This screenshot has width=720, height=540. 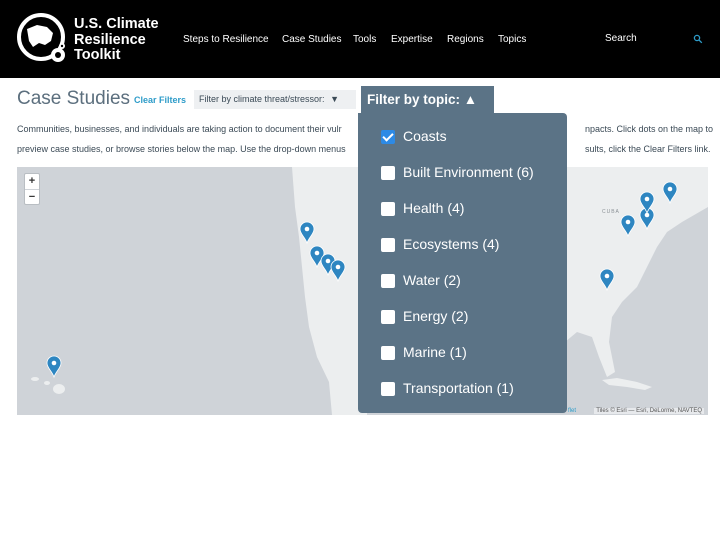 I want to click on topic-label-health: Health (4), so click(x=434, y=208).